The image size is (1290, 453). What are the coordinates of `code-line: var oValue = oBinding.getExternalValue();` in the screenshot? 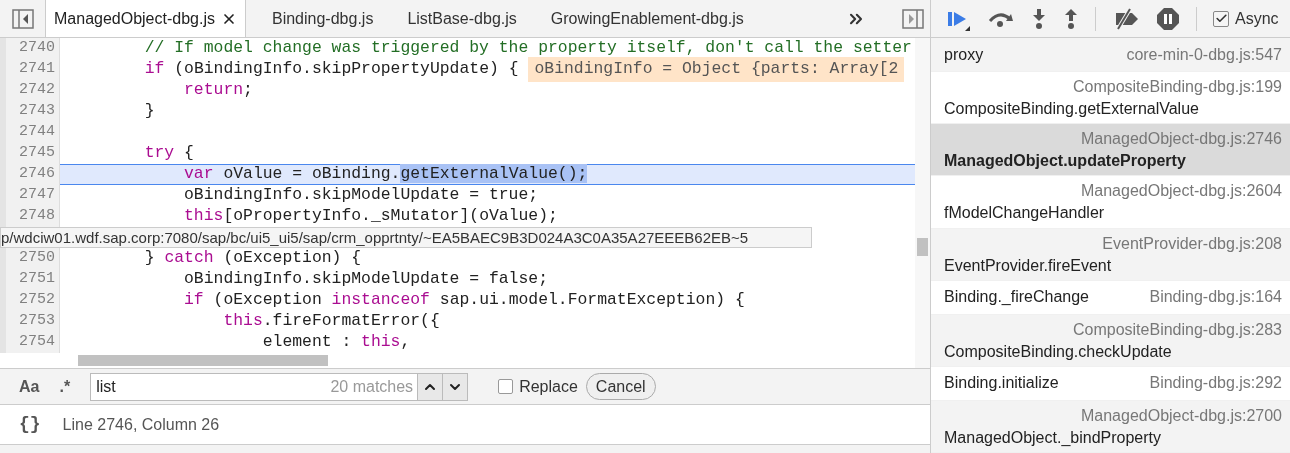 It's located at (385, 174).